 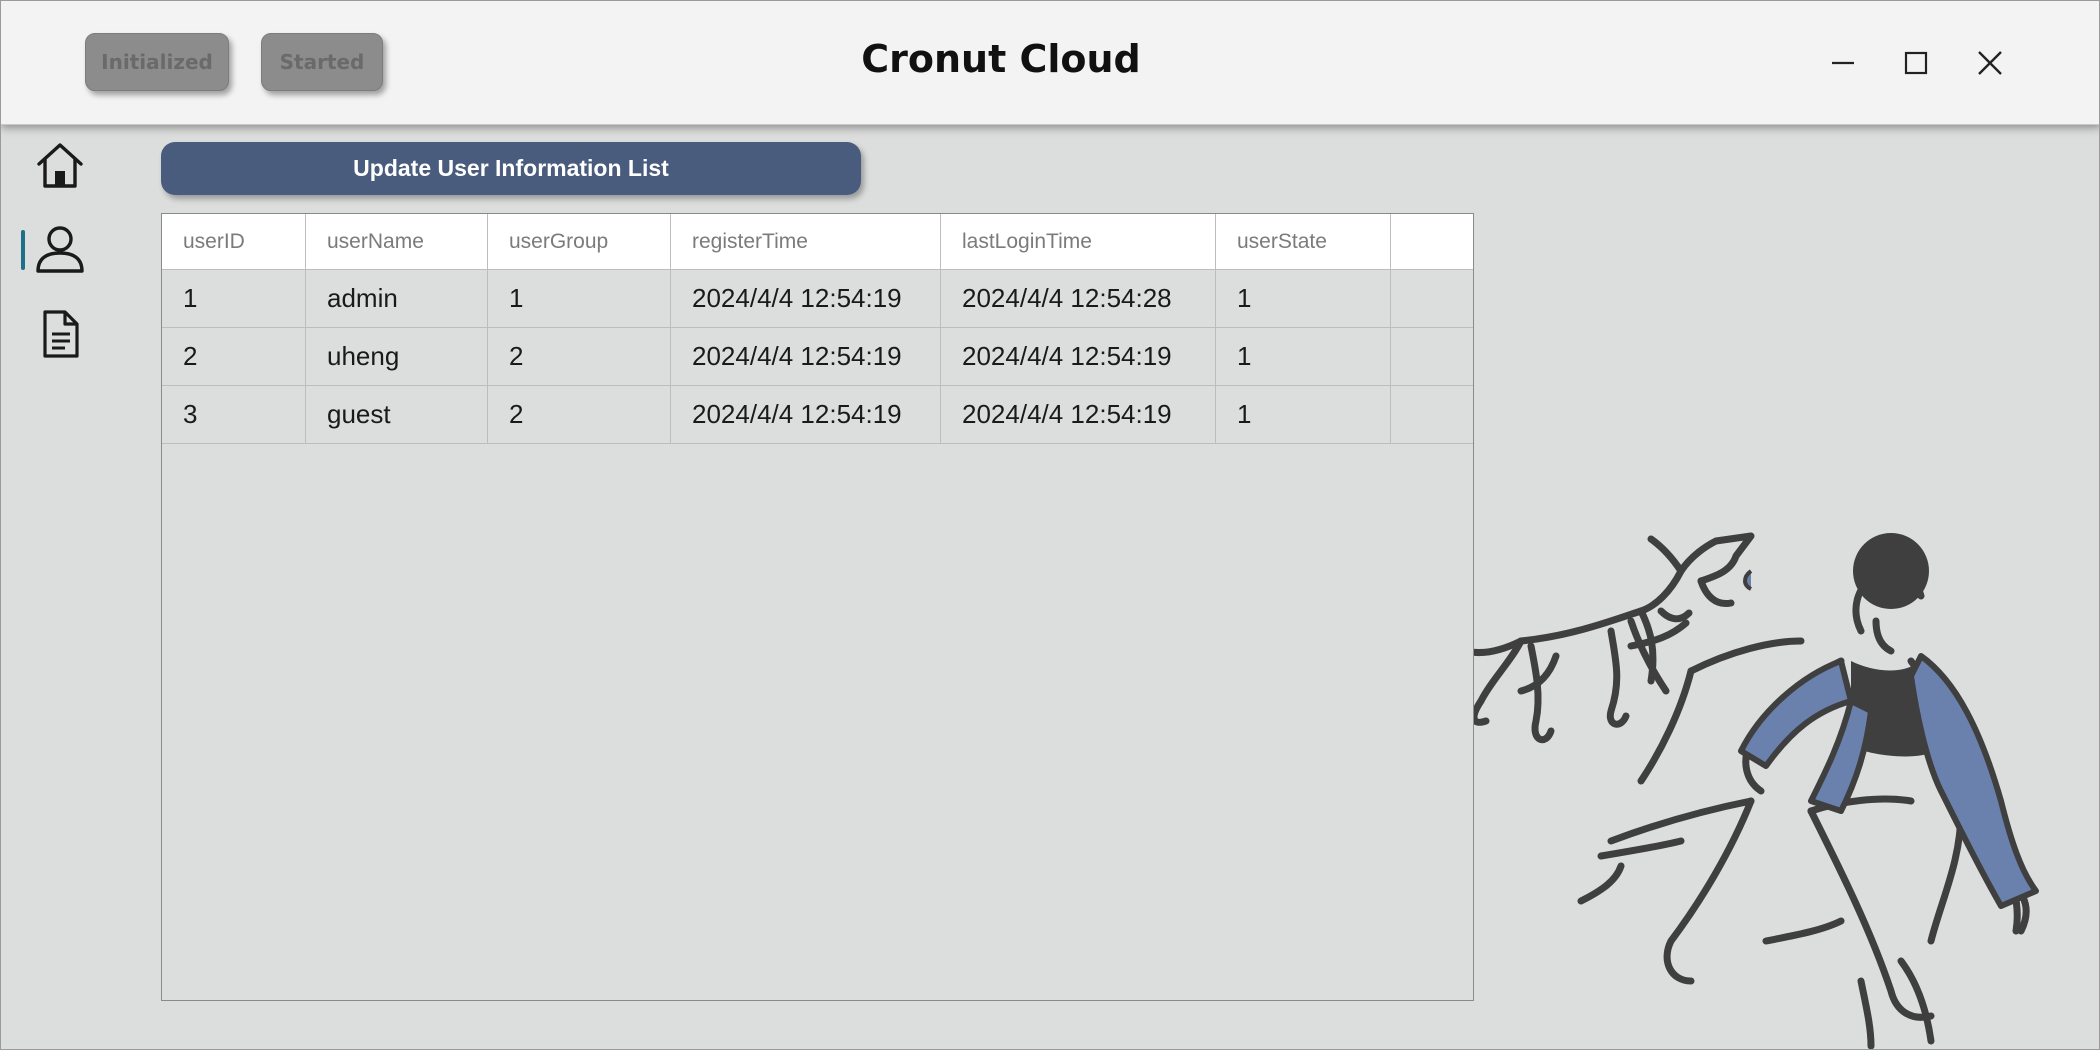 I want to click on table-cell: 3, so click(x=234, y=414).